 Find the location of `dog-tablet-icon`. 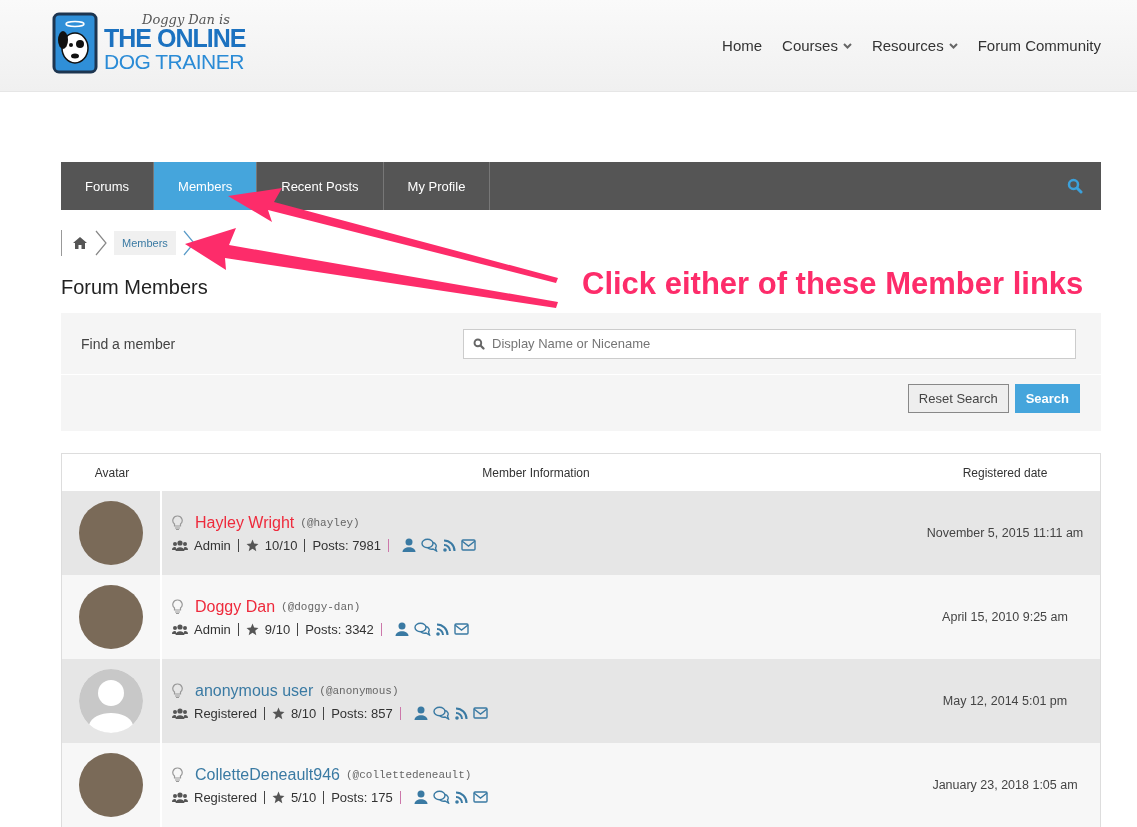

dog-tablet-icon is located at coordinates (75, 42).